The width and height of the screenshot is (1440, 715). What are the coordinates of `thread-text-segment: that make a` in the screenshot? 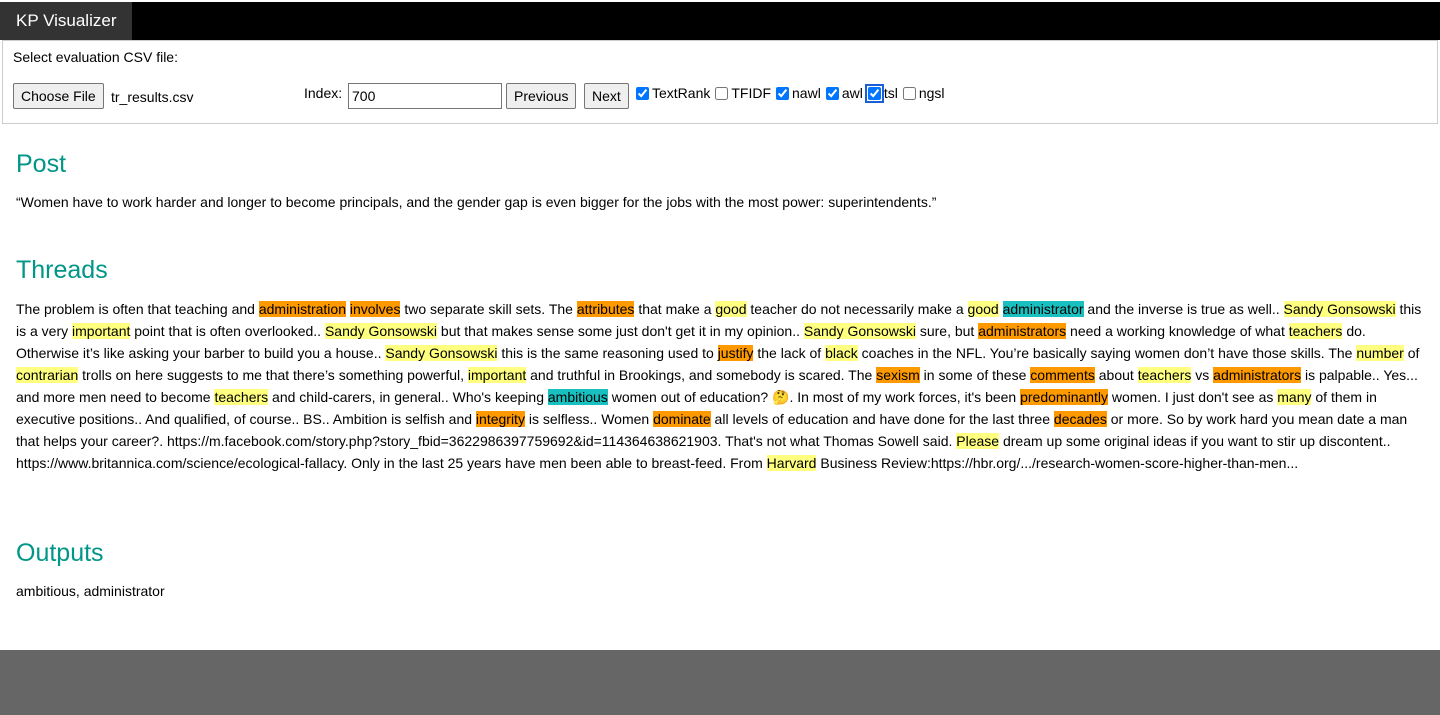 It's located at (675, 309).